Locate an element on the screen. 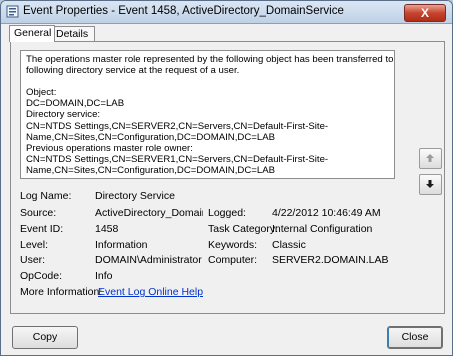 This screenshot has height=356, width=453. opcode-value: Info is located at coordinates (104, 276).